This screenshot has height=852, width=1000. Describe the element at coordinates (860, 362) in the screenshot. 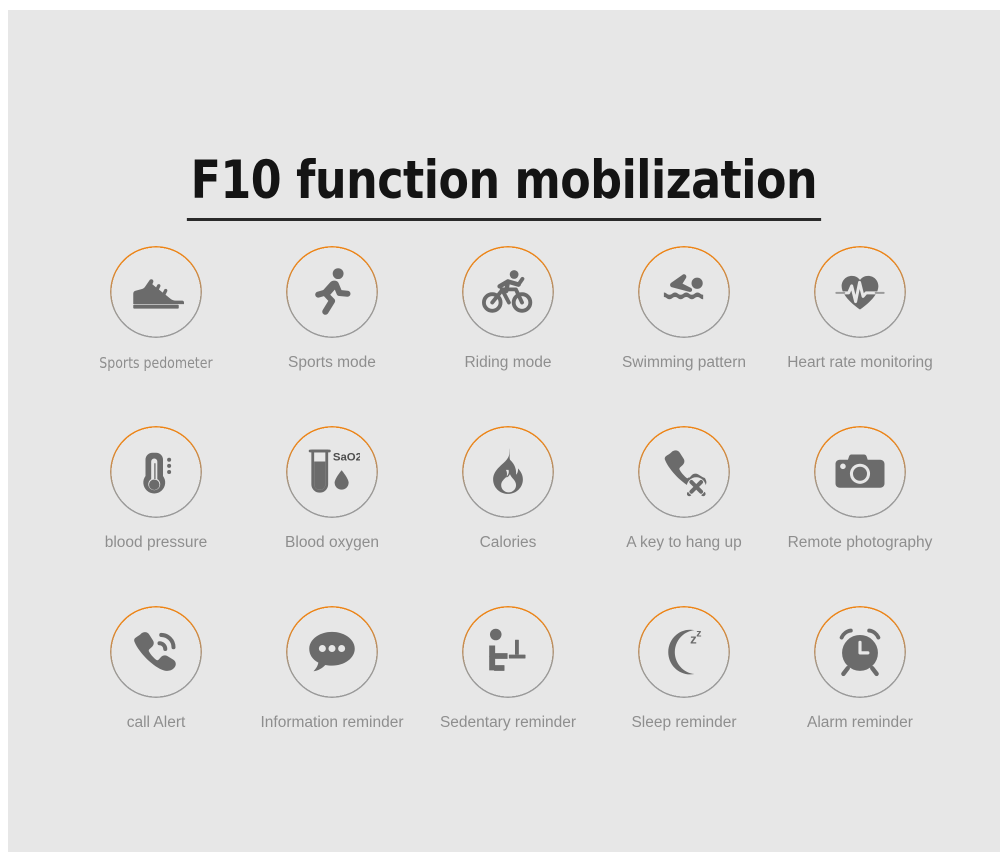

I see `feature-label: Heart rate monitoring` at that location.